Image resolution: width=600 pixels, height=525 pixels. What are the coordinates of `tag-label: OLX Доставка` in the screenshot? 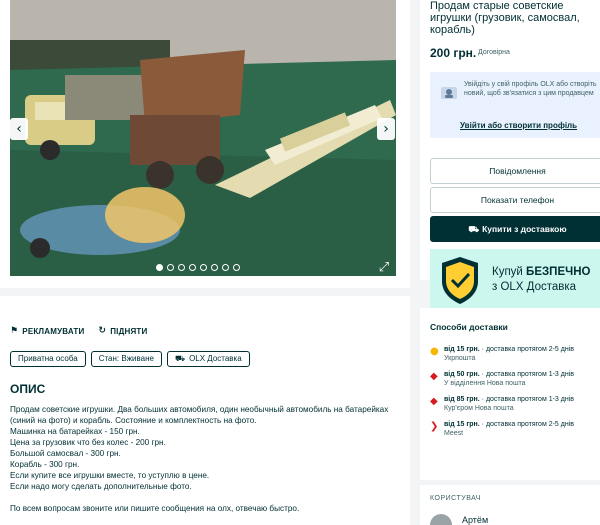 It's located at (215, 358).